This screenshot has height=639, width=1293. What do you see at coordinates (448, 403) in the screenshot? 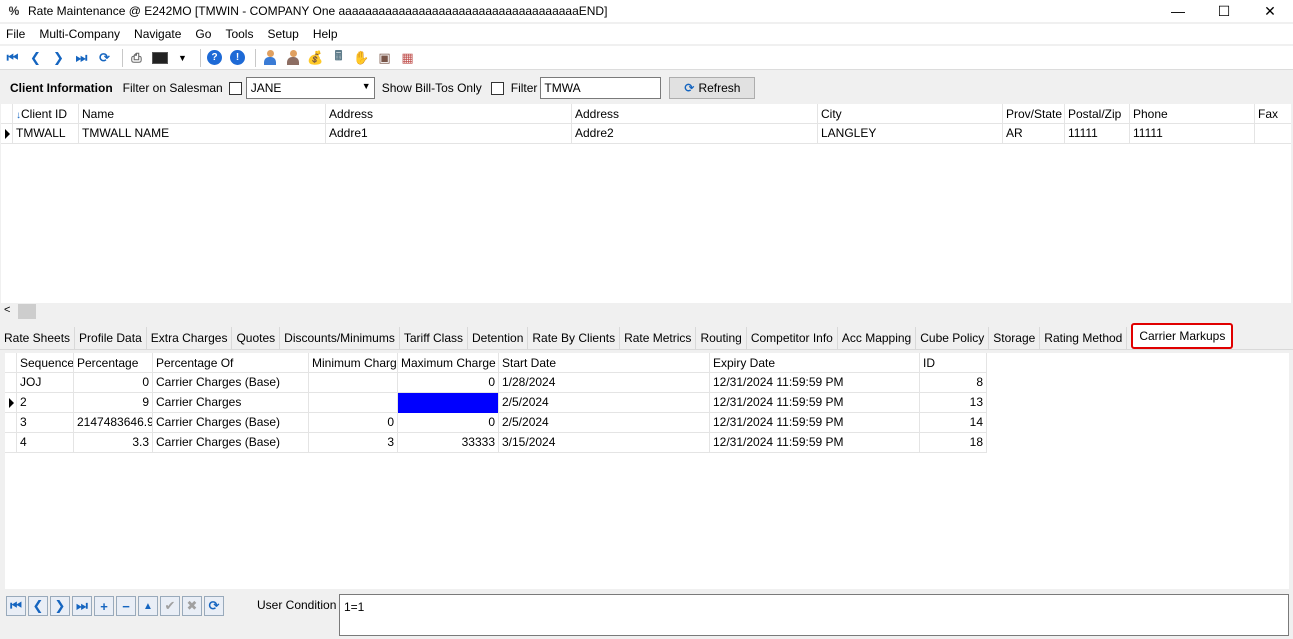
I see `cell-maximum-charge-selected` at bounding box center [448, 403].